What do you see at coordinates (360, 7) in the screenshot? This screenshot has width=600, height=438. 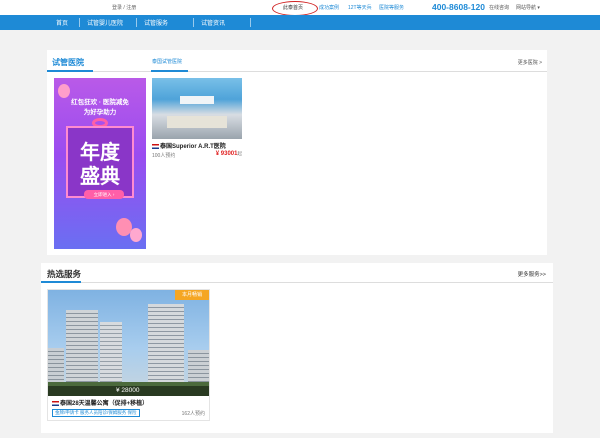 I see `top-link-package: 12T等天兵` at bounding box center [360, 7].